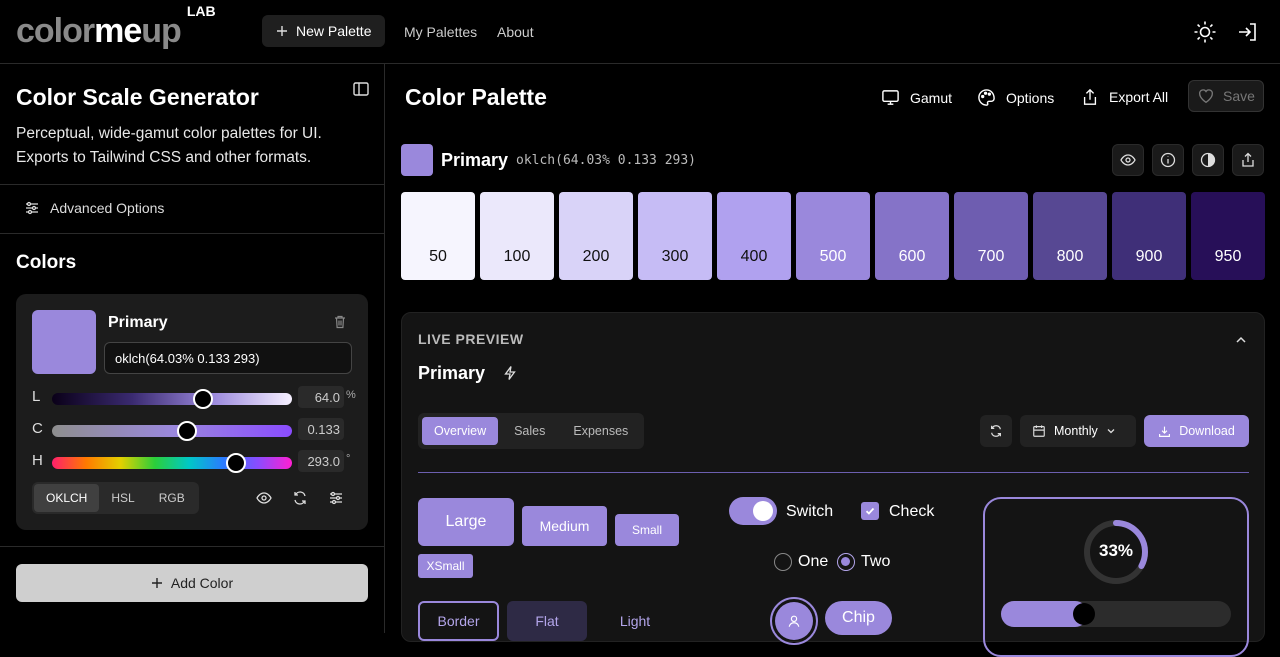  Describe the element at coordinates (46, 262) in the screenshot. I see `colors-heading: Colors` at that location.